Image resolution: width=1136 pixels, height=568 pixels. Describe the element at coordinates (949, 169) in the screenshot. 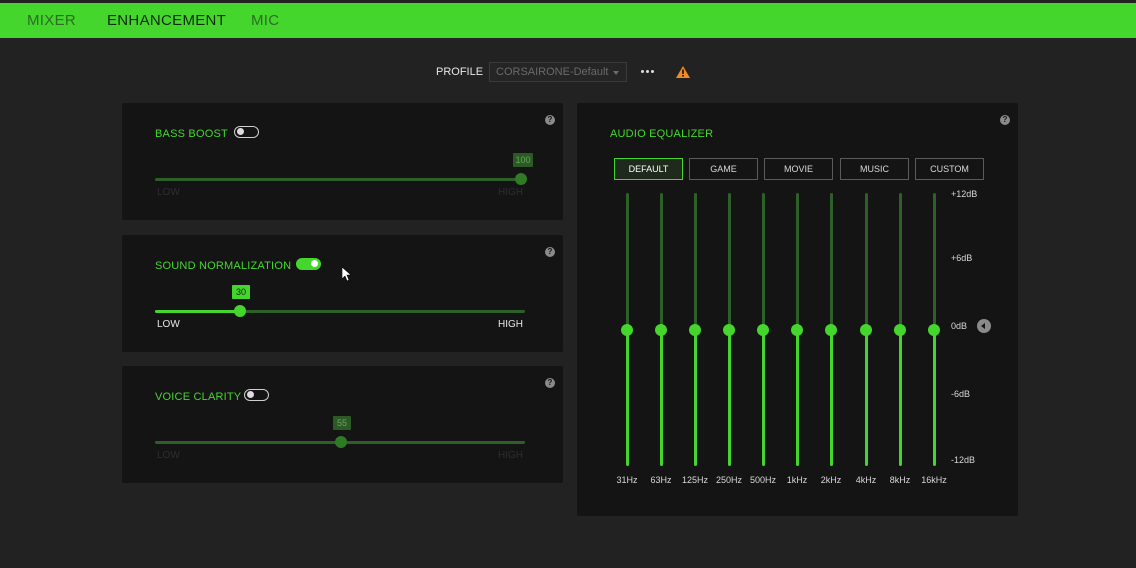

I see `preset-custom-button: CUSTOM` at that location.